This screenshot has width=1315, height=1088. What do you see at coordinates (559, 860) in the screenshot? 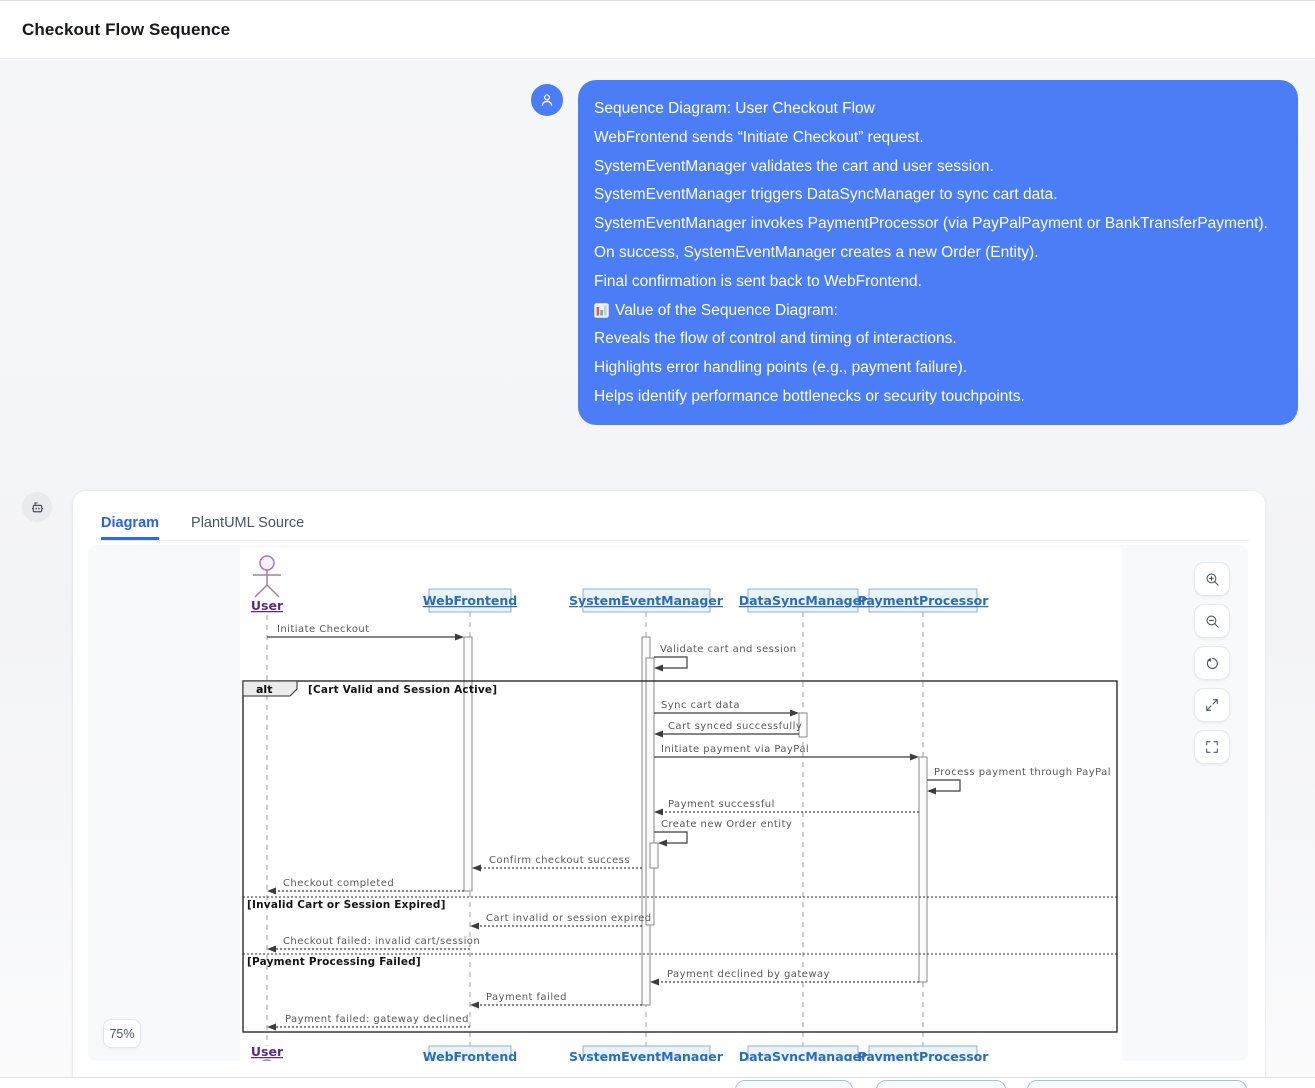
I see `message-label: Confirm checkout success` at bounding box center [559, 860].